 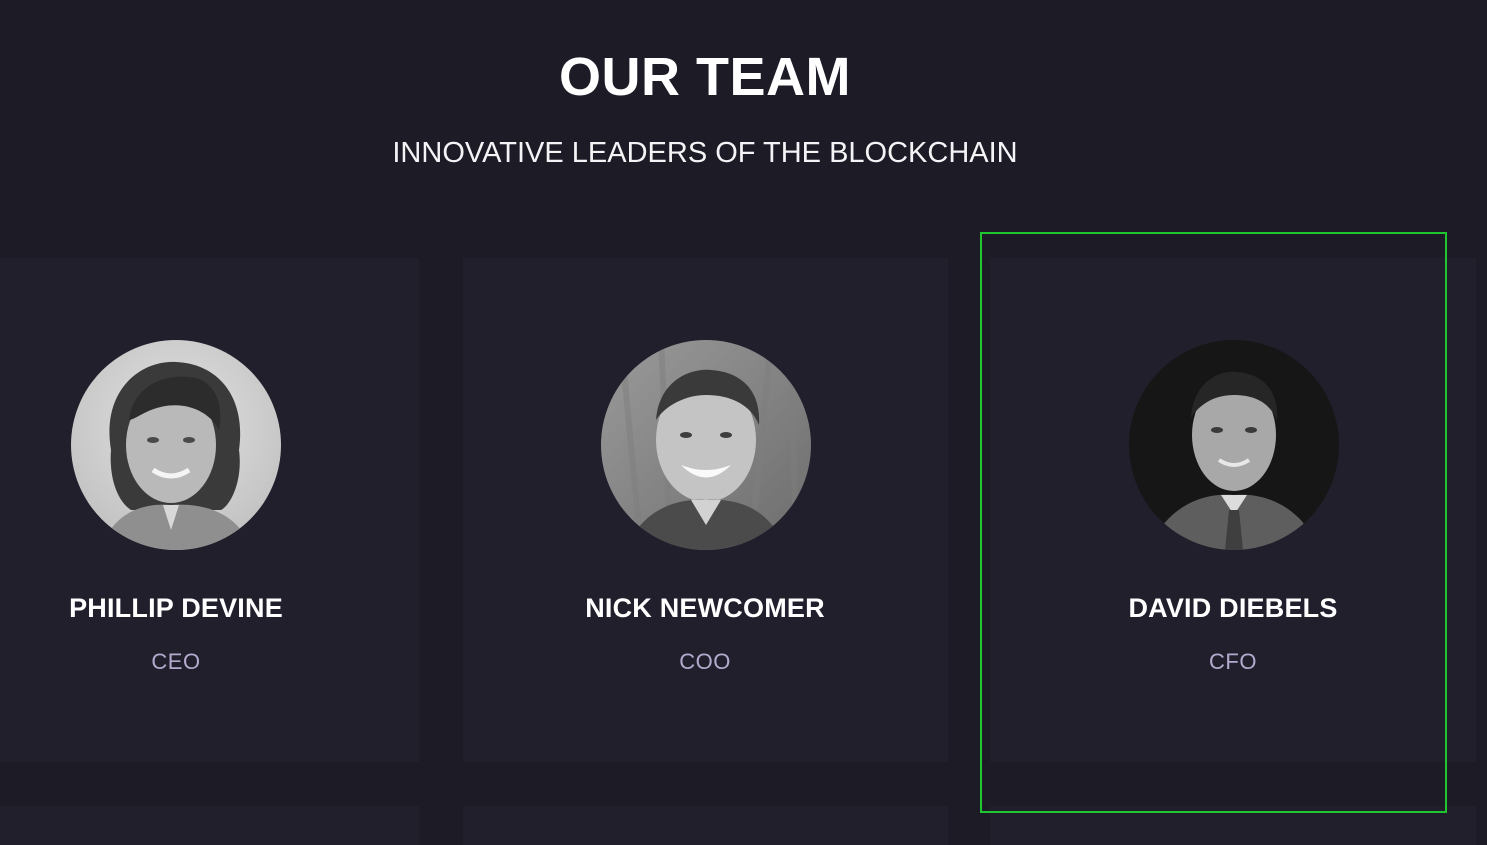 What do you see at coordinates (176, 661) in the screenshot?
I see `member-role: CEO` at bounding box center [176, 661].